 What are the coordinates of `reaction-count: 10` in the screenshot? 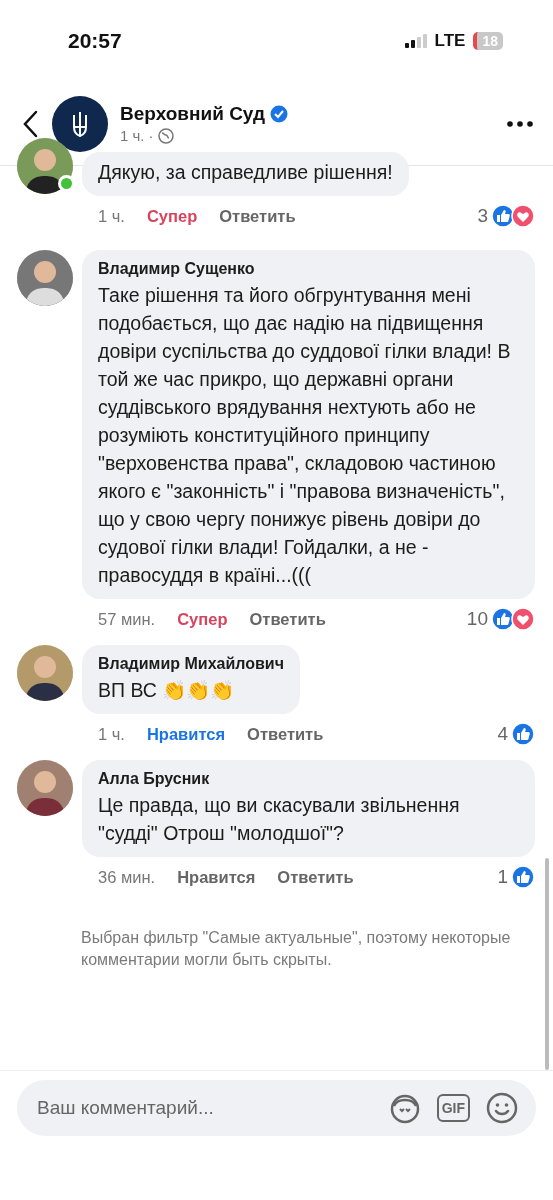 It's located at (477, 619).